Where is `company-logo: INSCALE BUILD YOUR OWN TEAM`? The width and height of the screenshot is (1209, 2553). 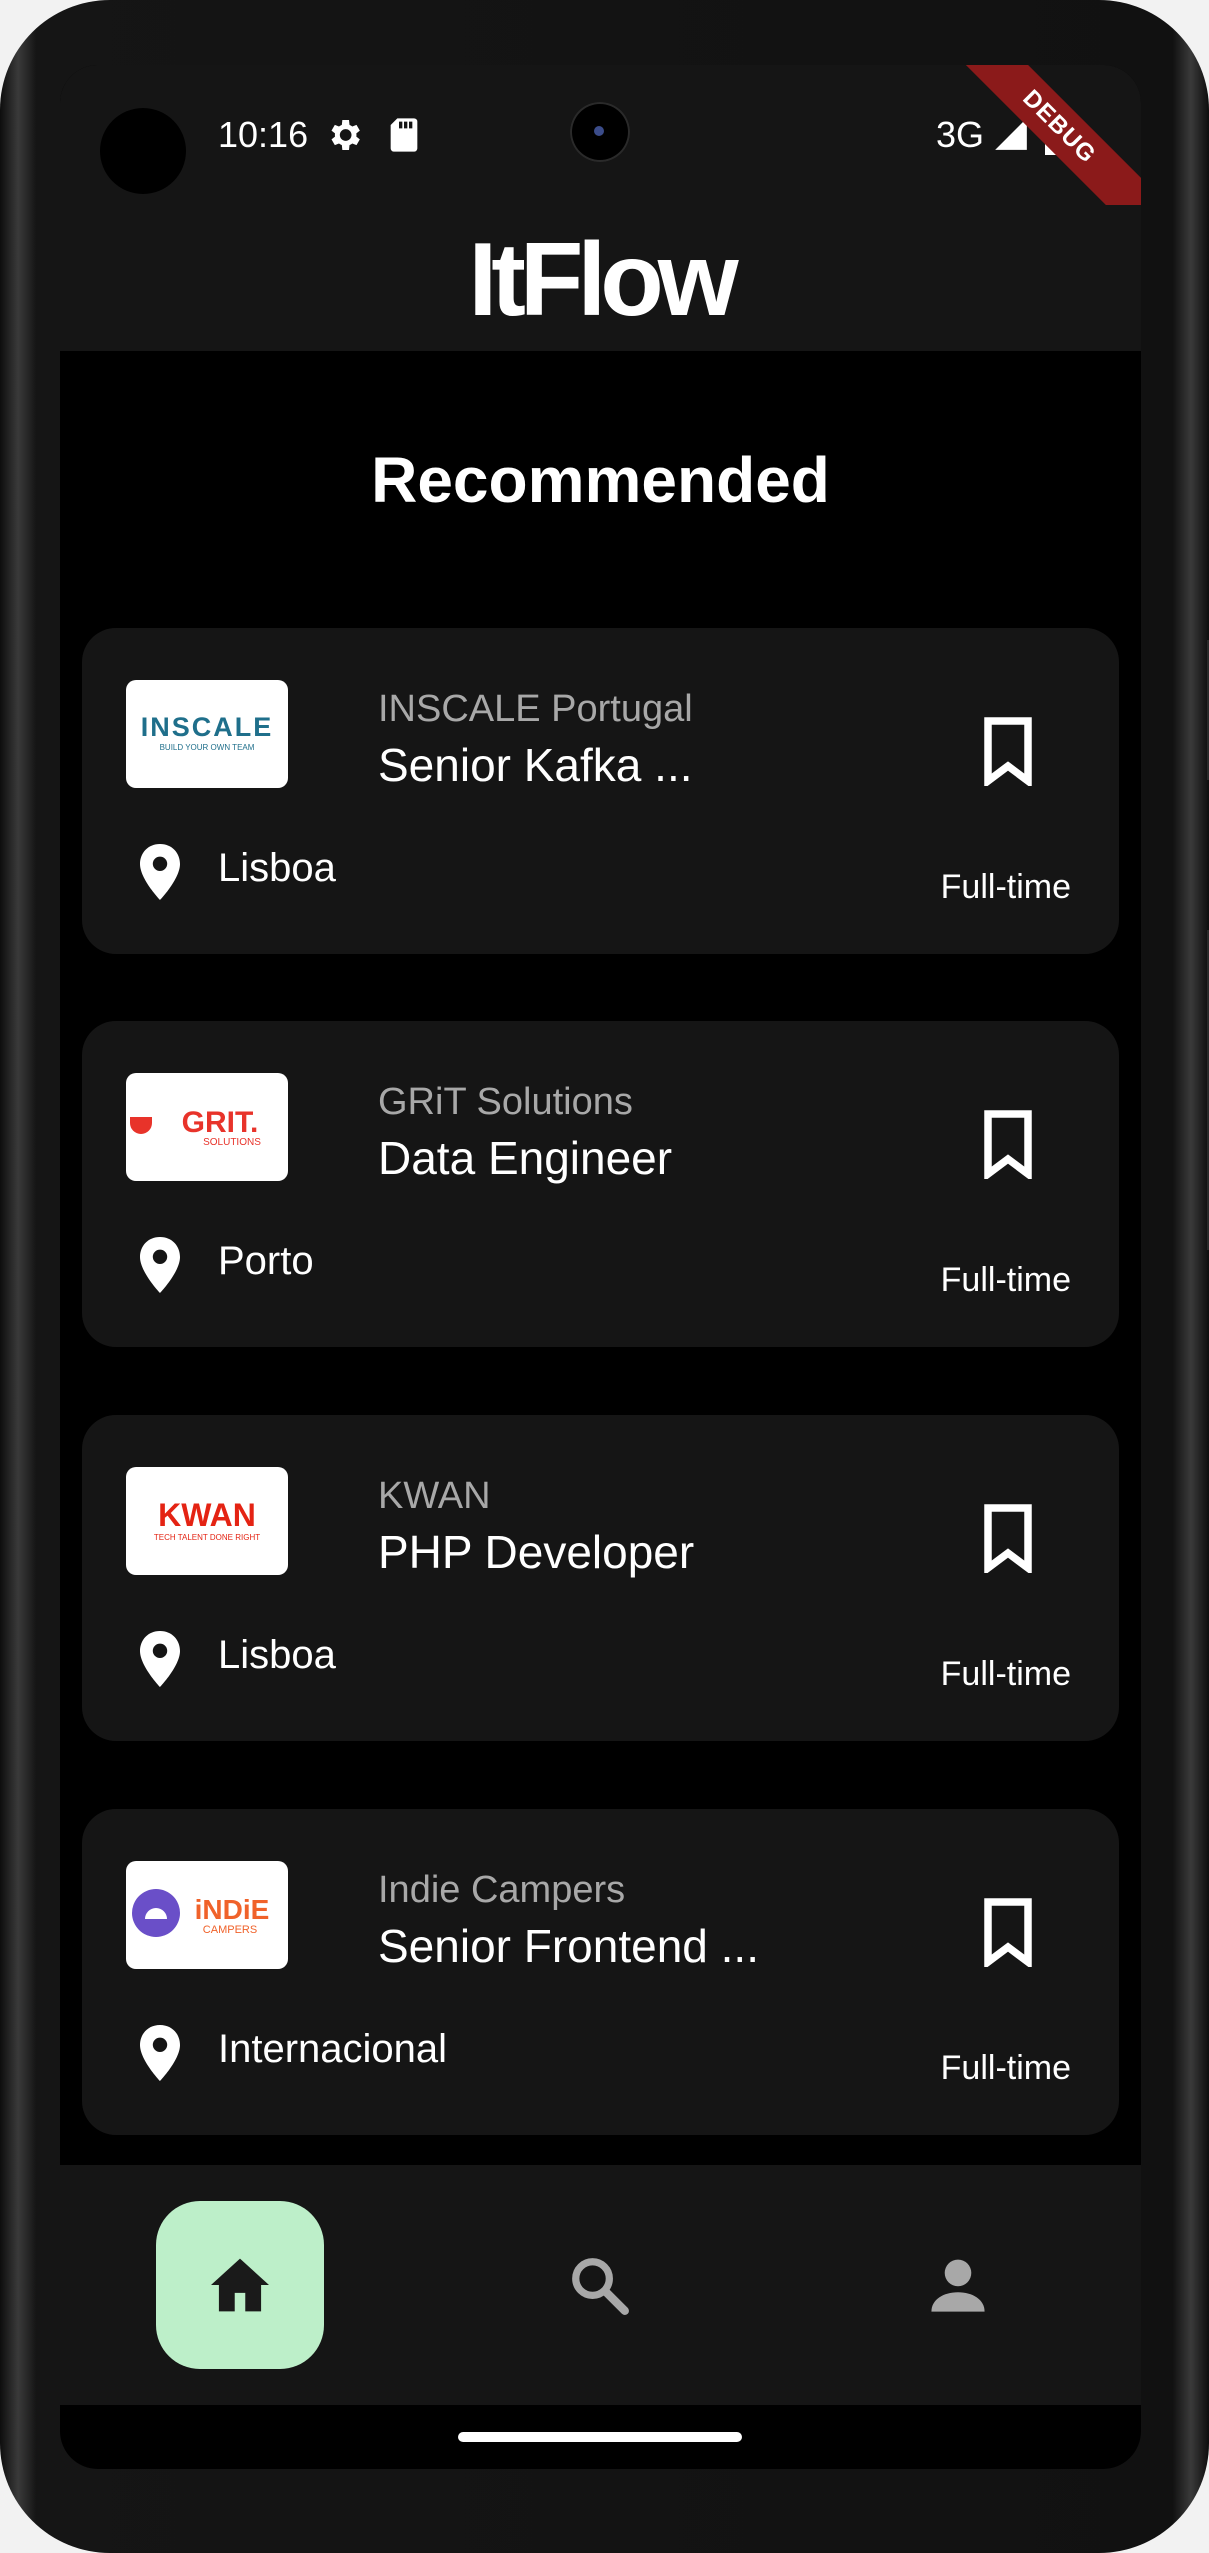 company-logo: INSCALE BUILD YOUR OWN TEAM is located at coordinates (207, 734).